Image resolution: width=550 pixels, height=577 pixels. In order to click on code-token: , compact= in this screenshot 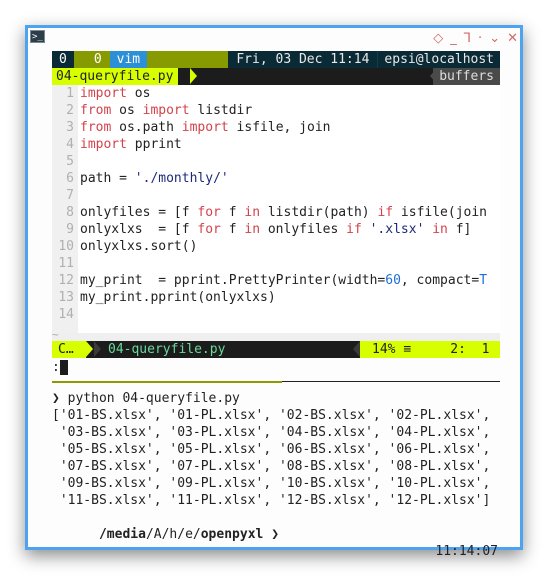, I will do `click(440, 280)`.